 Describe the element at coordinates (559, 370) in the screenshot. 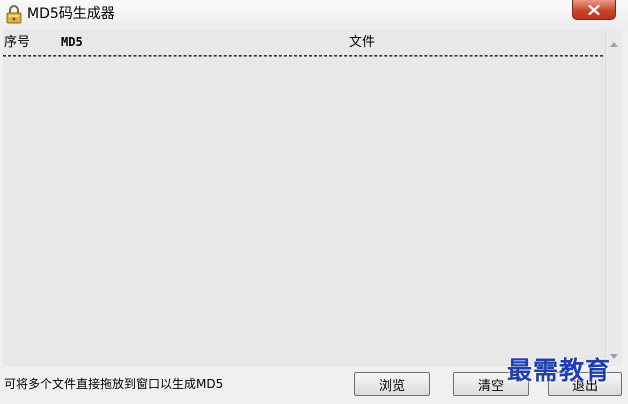

I see `watermark-text: 最需教育` at that location.